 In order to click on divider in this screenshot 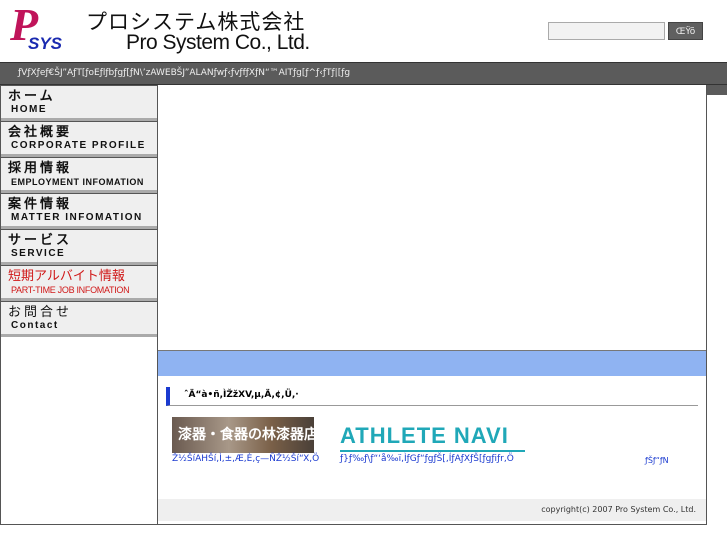, I will do `click(717, 90)`.